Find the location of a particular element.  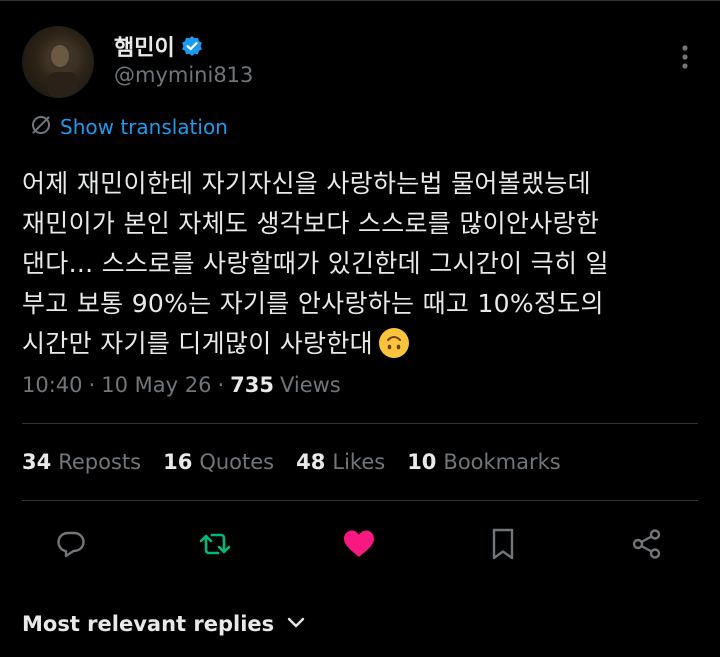

reply-sort-dropdown: Most relevant replies is located at coordinates (164, 624).